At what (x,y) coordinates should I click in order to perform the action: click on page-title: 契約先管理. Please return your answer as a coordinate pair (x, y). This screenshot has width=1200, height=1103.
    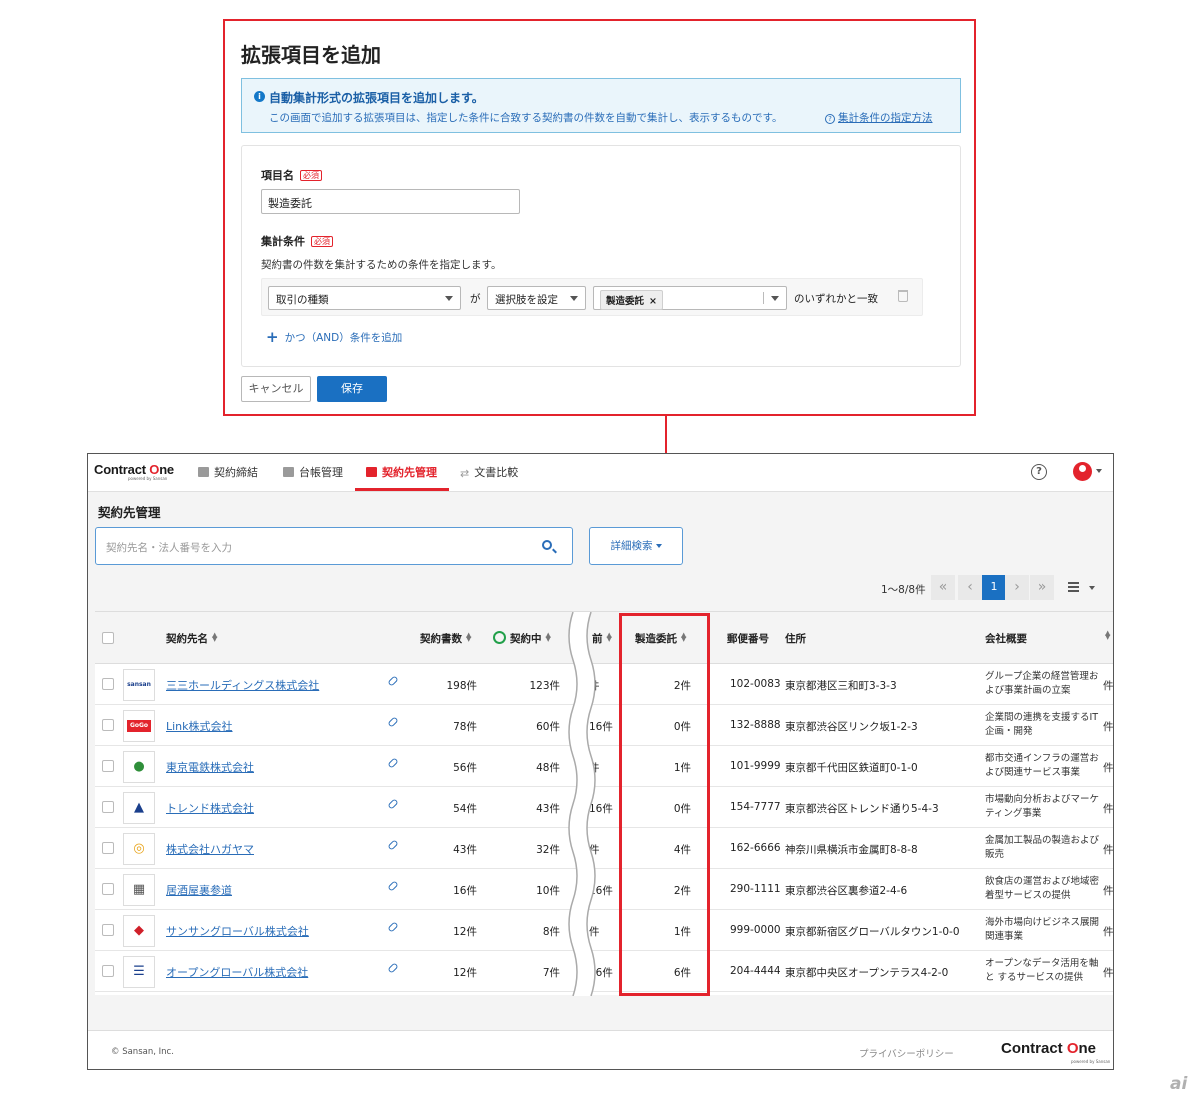
    Looking at the image, I should click on (129, 512).